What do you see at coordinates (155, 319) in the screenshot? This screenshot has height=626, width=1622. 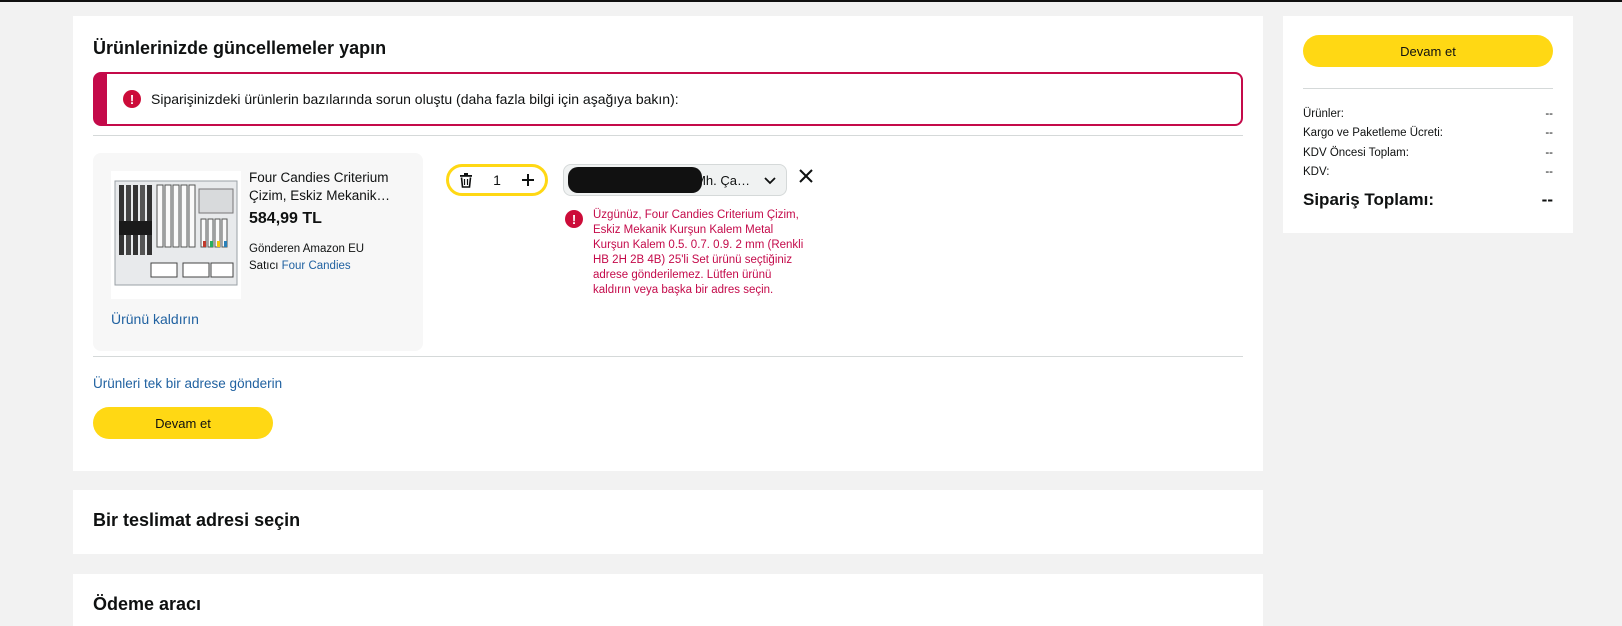 I see `remove-item-link: Ürünü kaldırın` at bounding box center [155, 319].